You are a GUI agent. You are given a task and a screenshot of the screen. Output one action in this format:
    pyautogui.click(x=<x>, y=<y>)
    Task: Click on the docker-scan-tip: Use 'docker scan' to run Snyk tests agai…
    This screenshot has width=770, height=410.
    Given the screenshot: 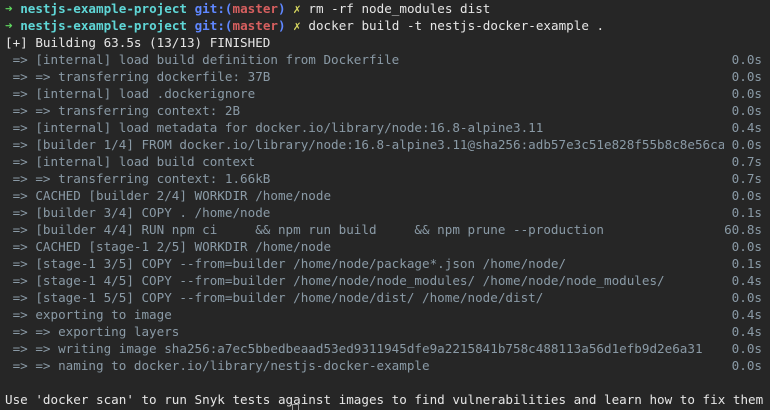 What is the action you would take?
    pyautogui.click(x=384, y=399)
    